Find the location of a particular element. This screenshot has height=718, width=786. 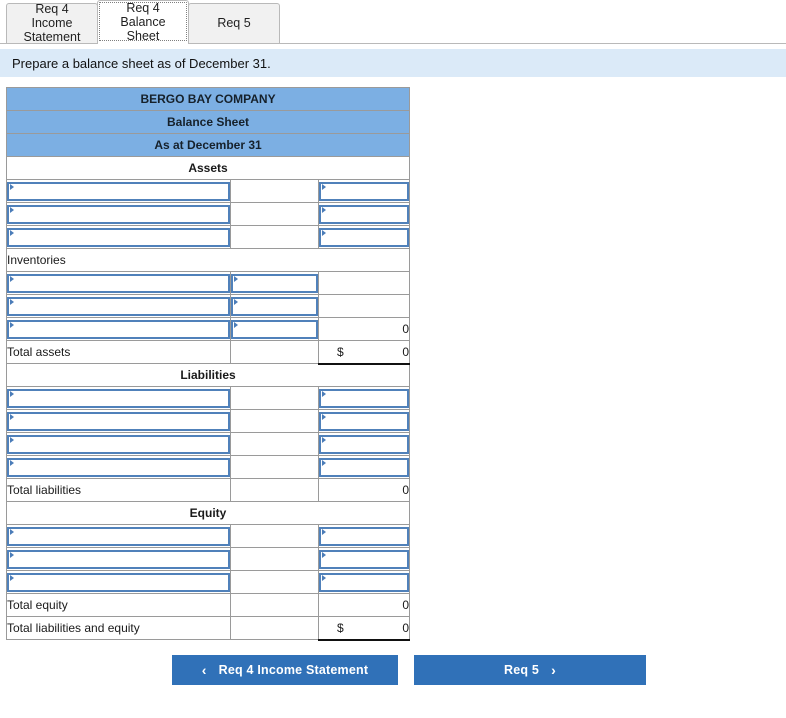

prev-req4-income-statement-button: ‹ Req 4 Income Statement is located at coordinates (285, 669).